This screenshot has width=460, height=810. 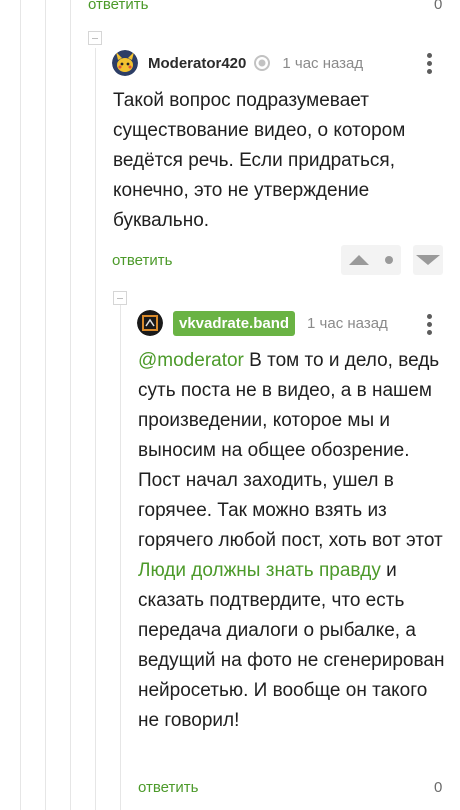 What do you see at coordinates (191, 360) in the screenshot?
I see `user-mention: @moderator` at bounding box center [191, 360].